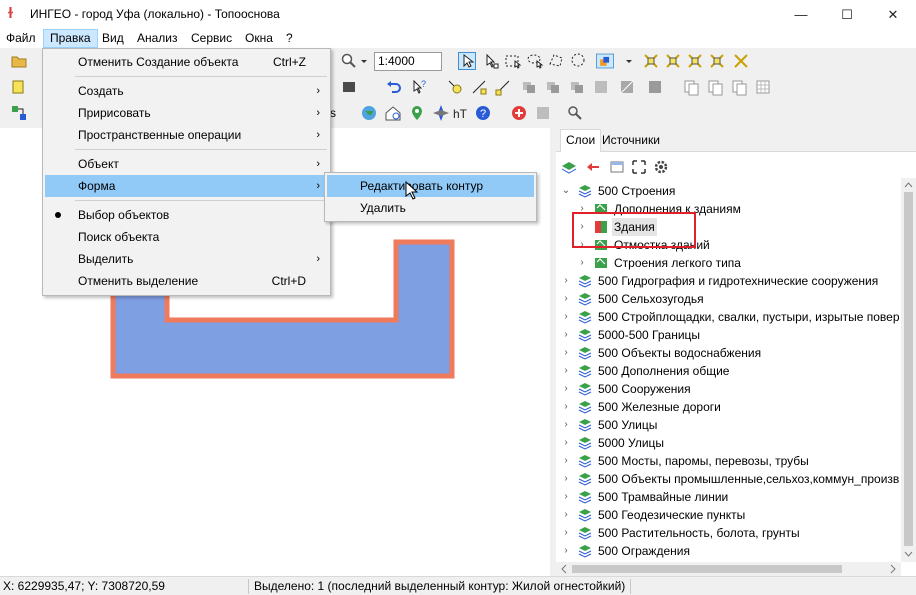  Describe the element at coordinates (186, 281) in the screenshot. I see `menu-item-deselect: Отменить выделение Ctrl+D` at that location.